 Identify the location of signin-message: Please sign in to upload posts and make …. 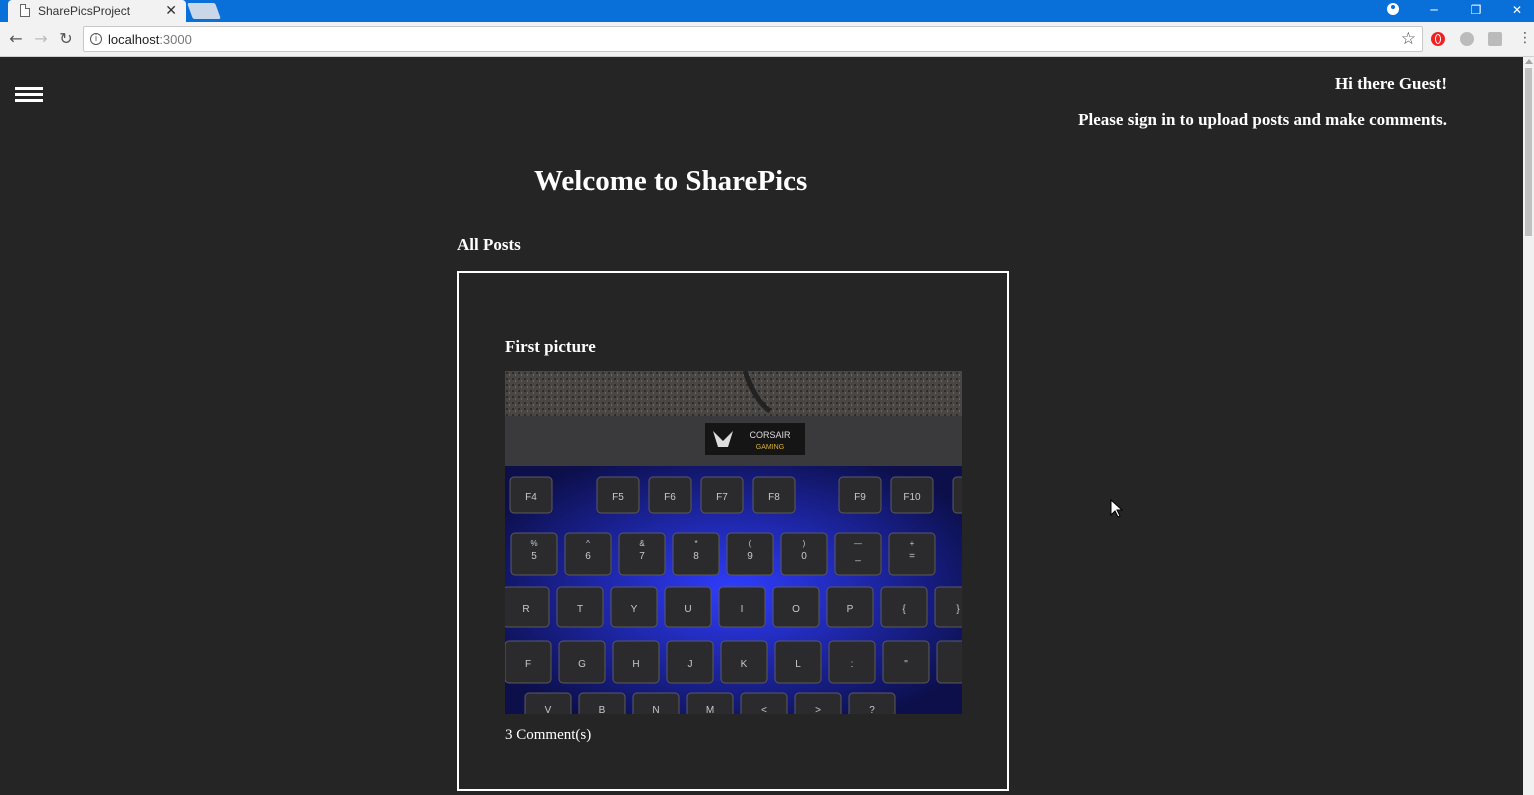
(1262, 119).